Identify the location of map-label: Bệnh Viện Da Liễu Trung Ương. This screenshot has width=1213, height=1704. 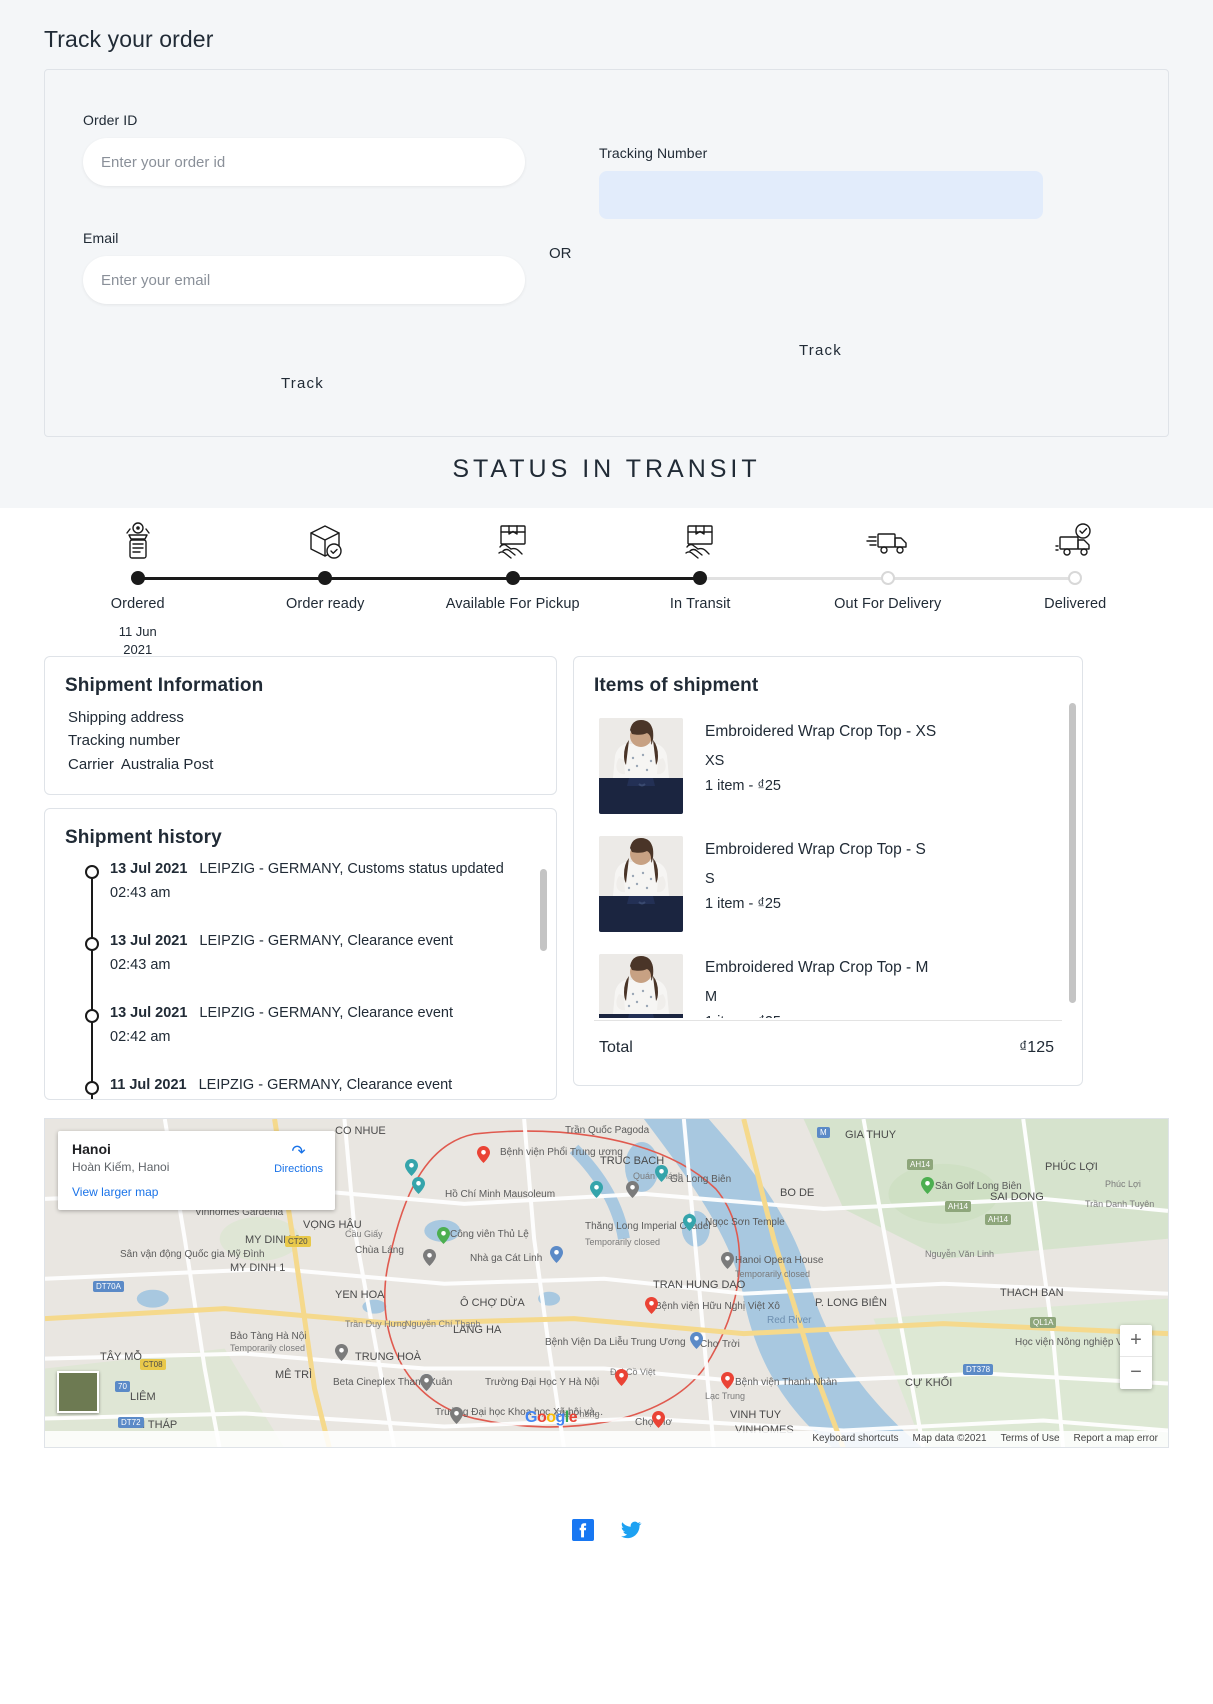
(615, 1342).